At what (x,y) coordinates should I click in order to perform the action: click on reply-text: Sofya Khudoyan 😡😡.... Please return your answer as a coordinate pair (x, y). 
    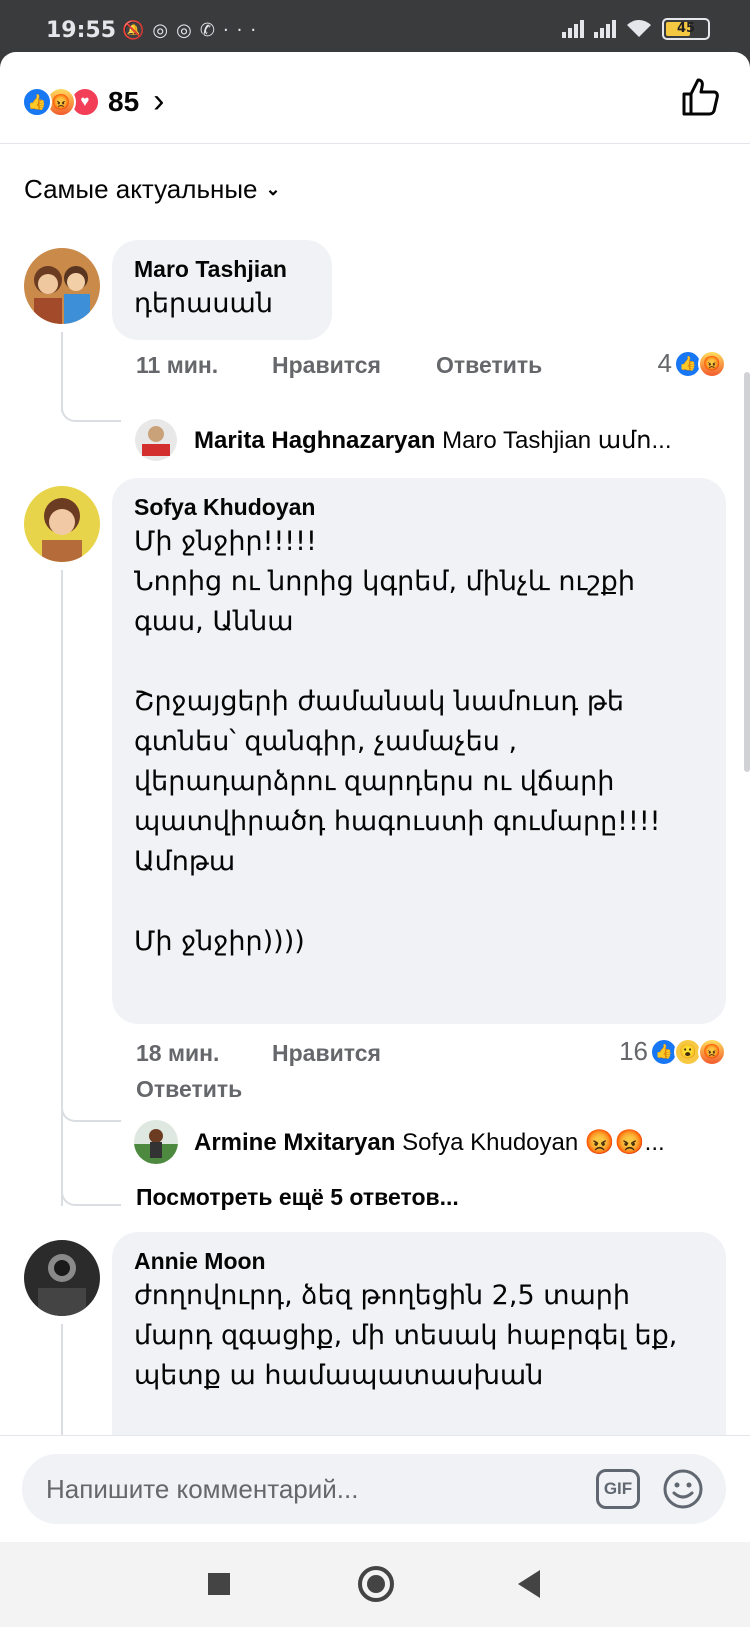
    Looking at the image, I should click on (533, 1142).